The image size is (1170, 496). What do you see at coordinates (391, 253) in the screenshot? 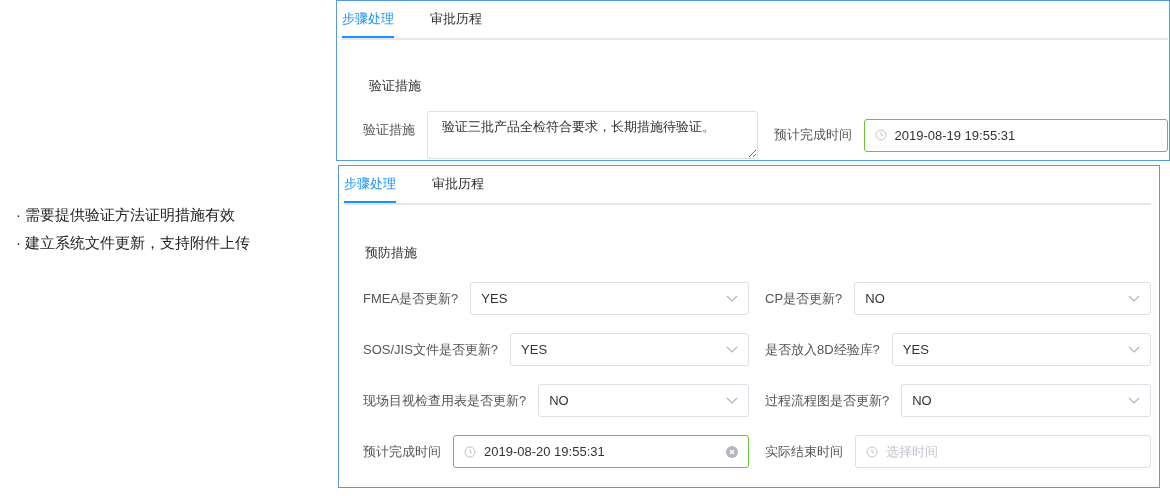
I see `section-title: 预防措施` at bounding box center [391, 253].